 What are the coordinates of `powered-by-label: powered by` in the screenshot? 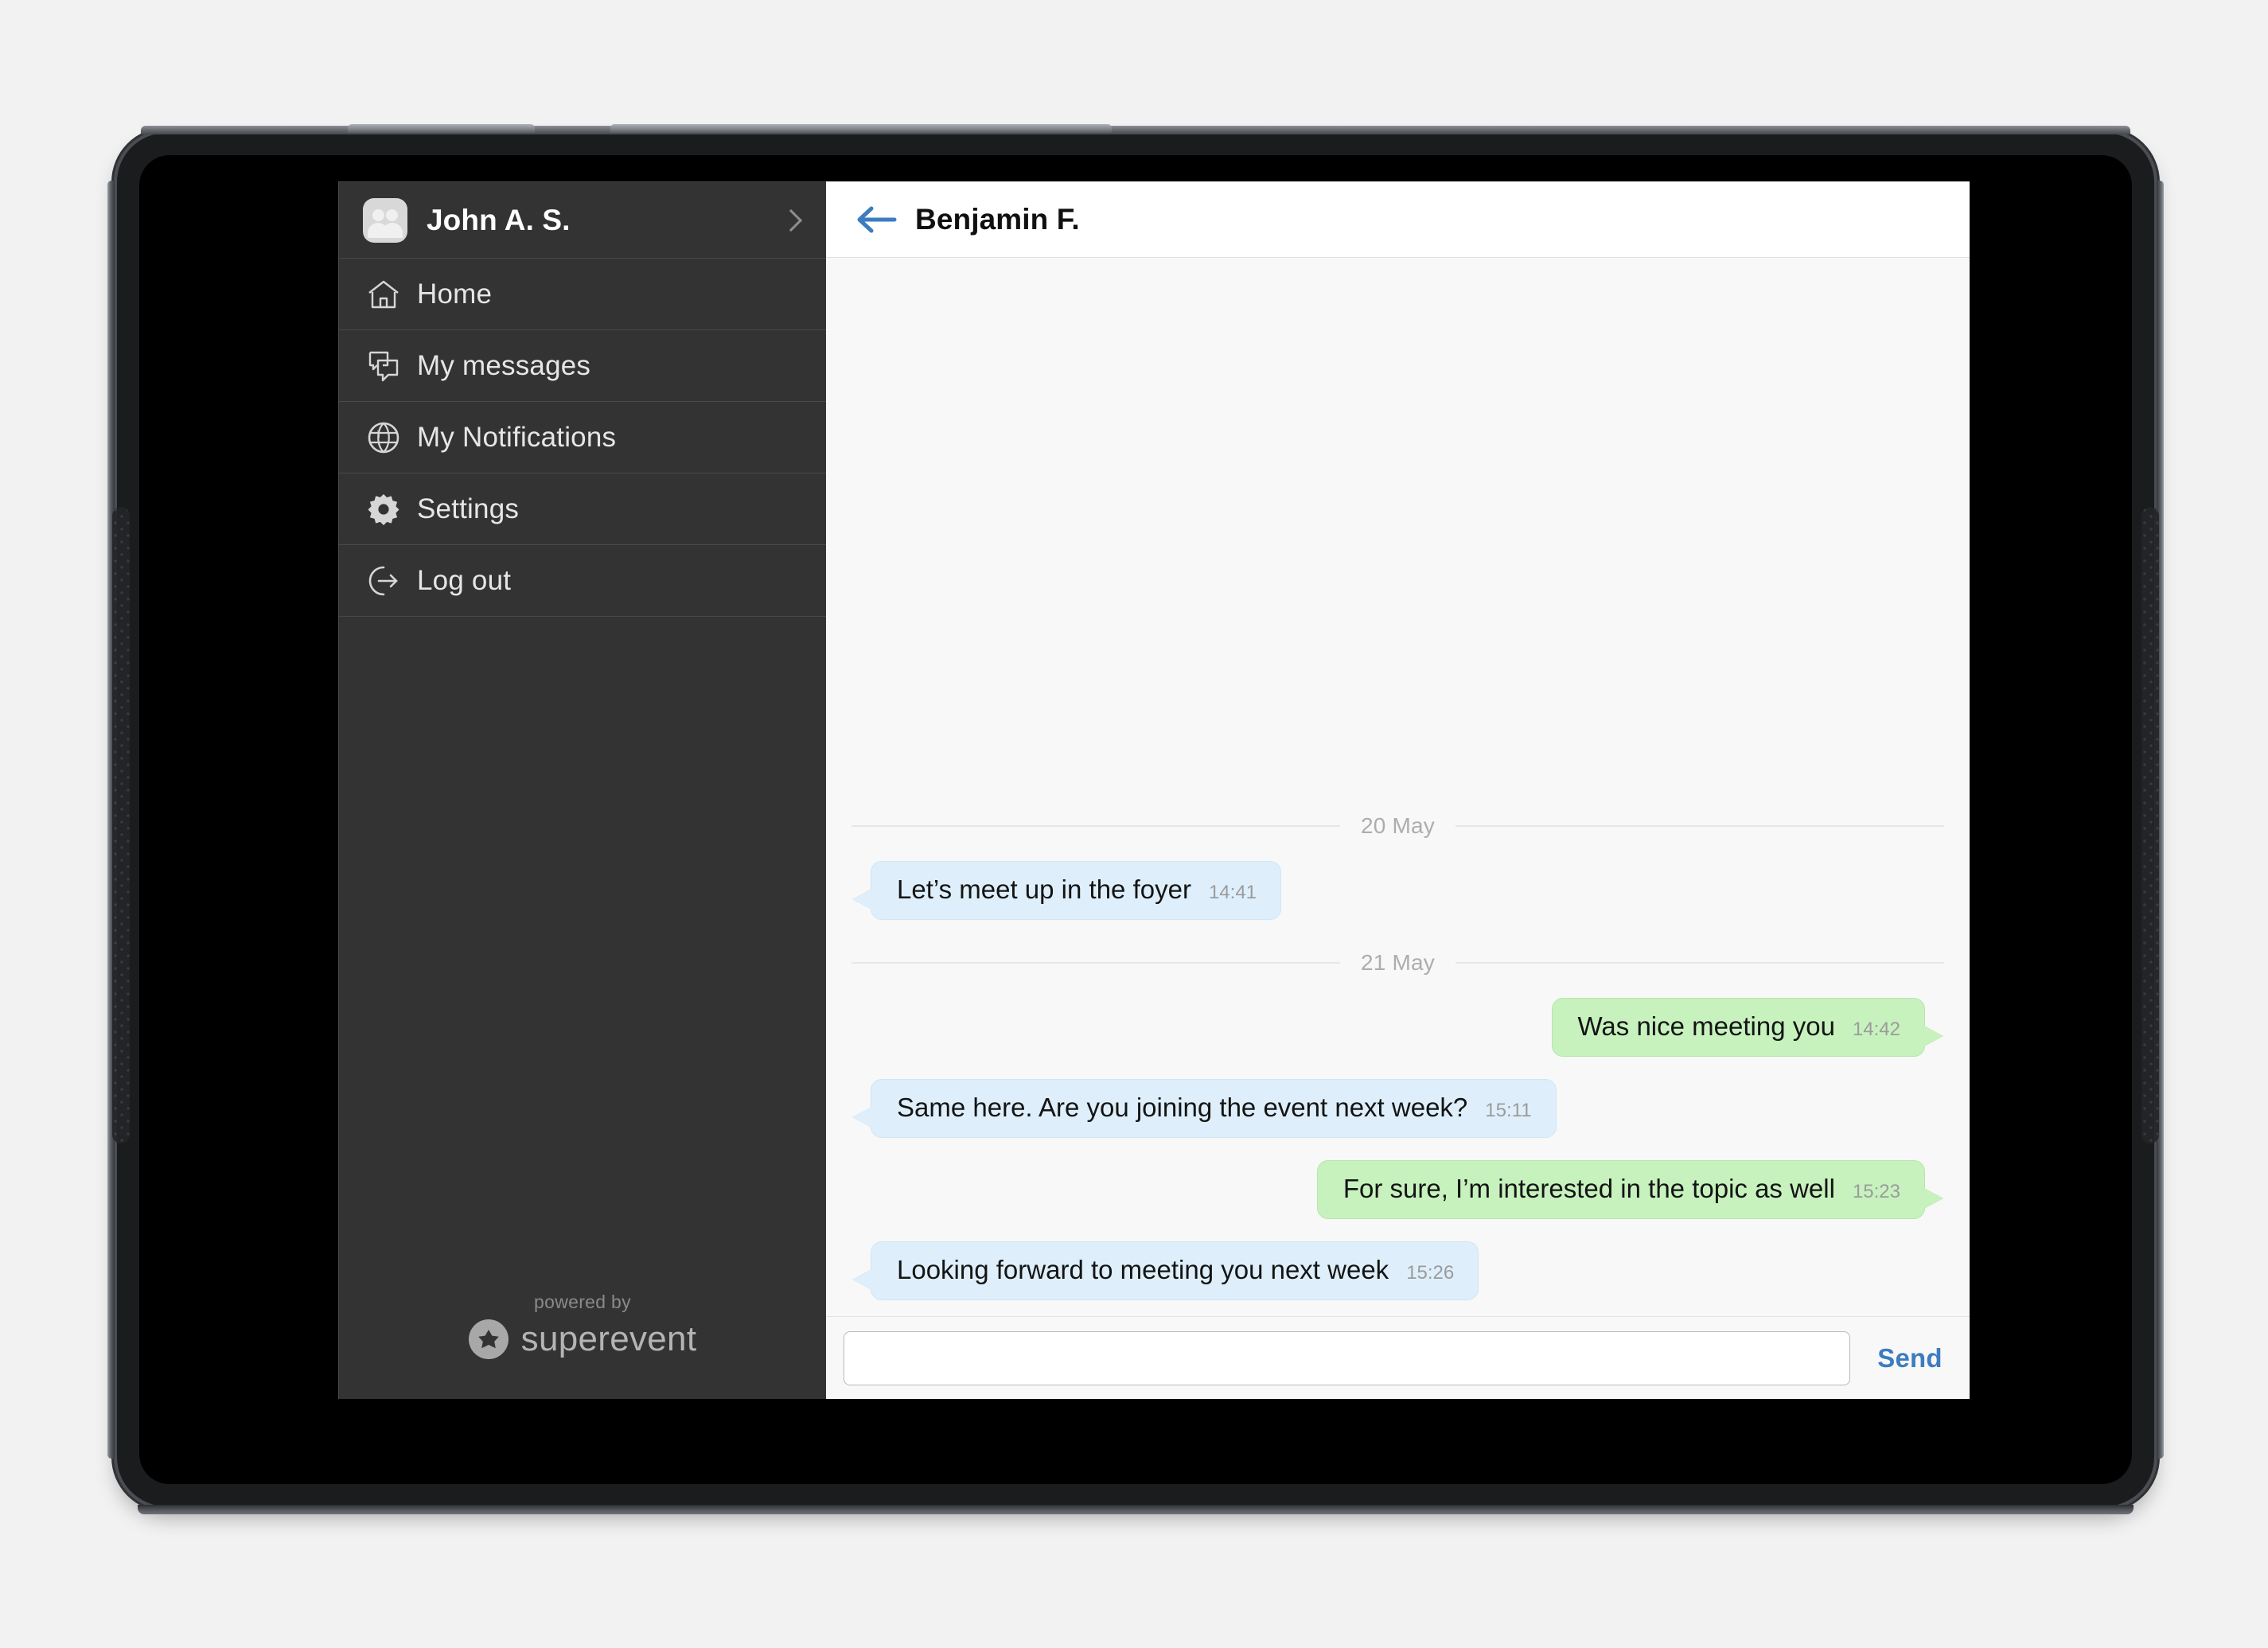 It's located at (582, 1302).